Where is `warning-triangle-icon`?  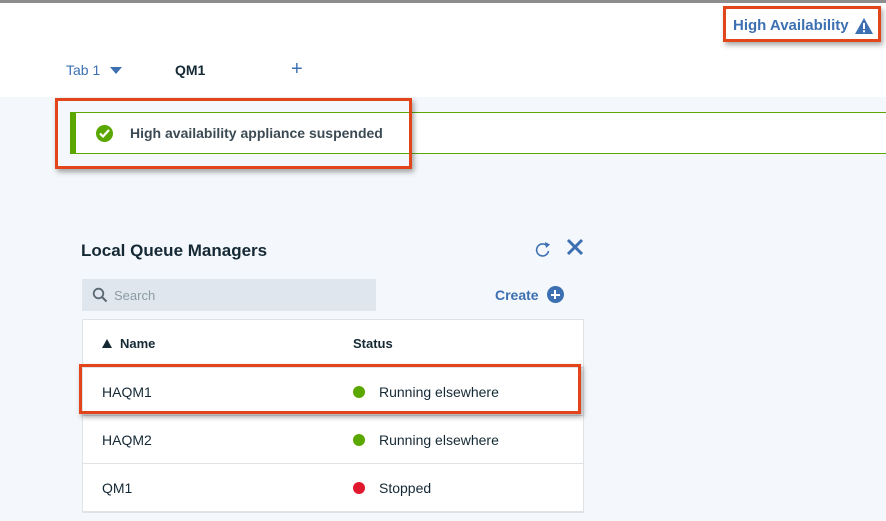
warning-triangle-icon is located at coordinates (863, 25).